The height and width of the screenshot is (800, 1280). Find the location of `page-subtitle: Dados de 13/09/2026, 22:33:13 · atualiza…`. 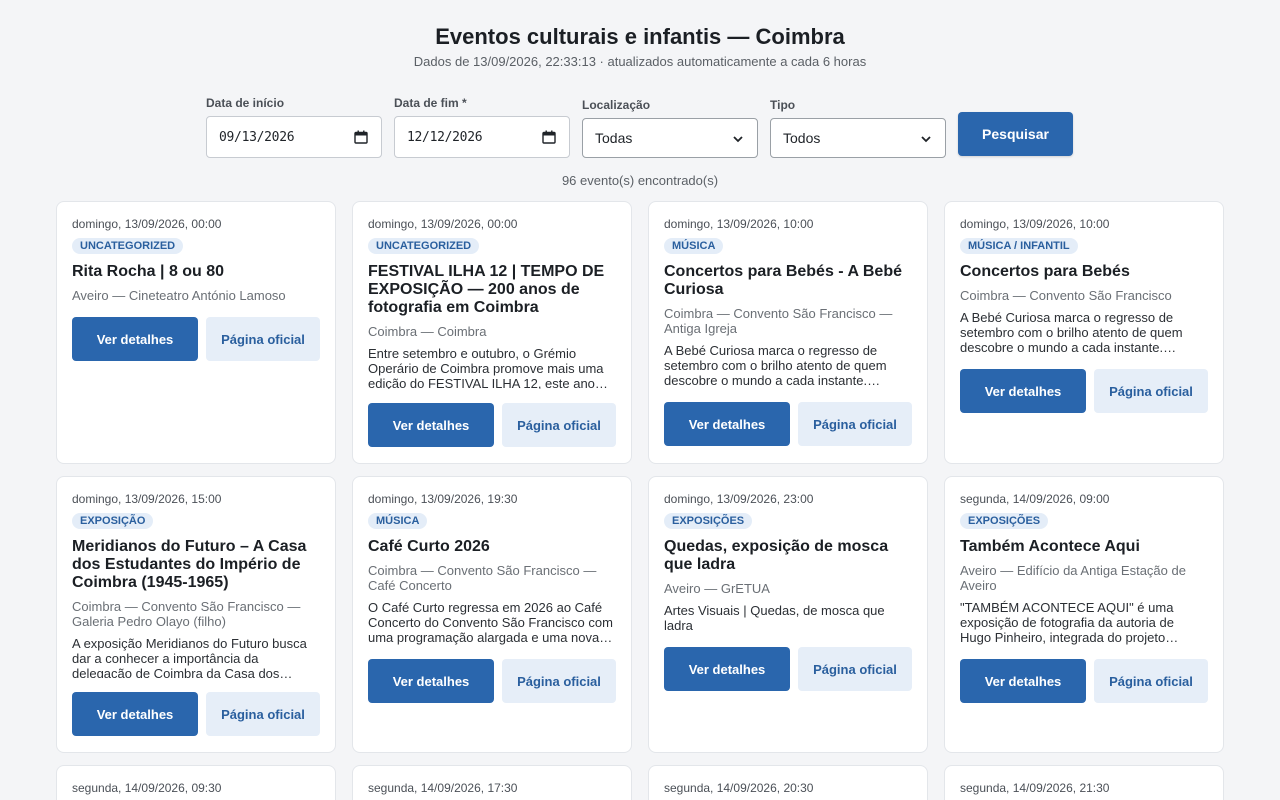

page-subtitle: Dados de 13/09/2026, 22:33:13 · atualiza… is located at coordinates (640, 61).